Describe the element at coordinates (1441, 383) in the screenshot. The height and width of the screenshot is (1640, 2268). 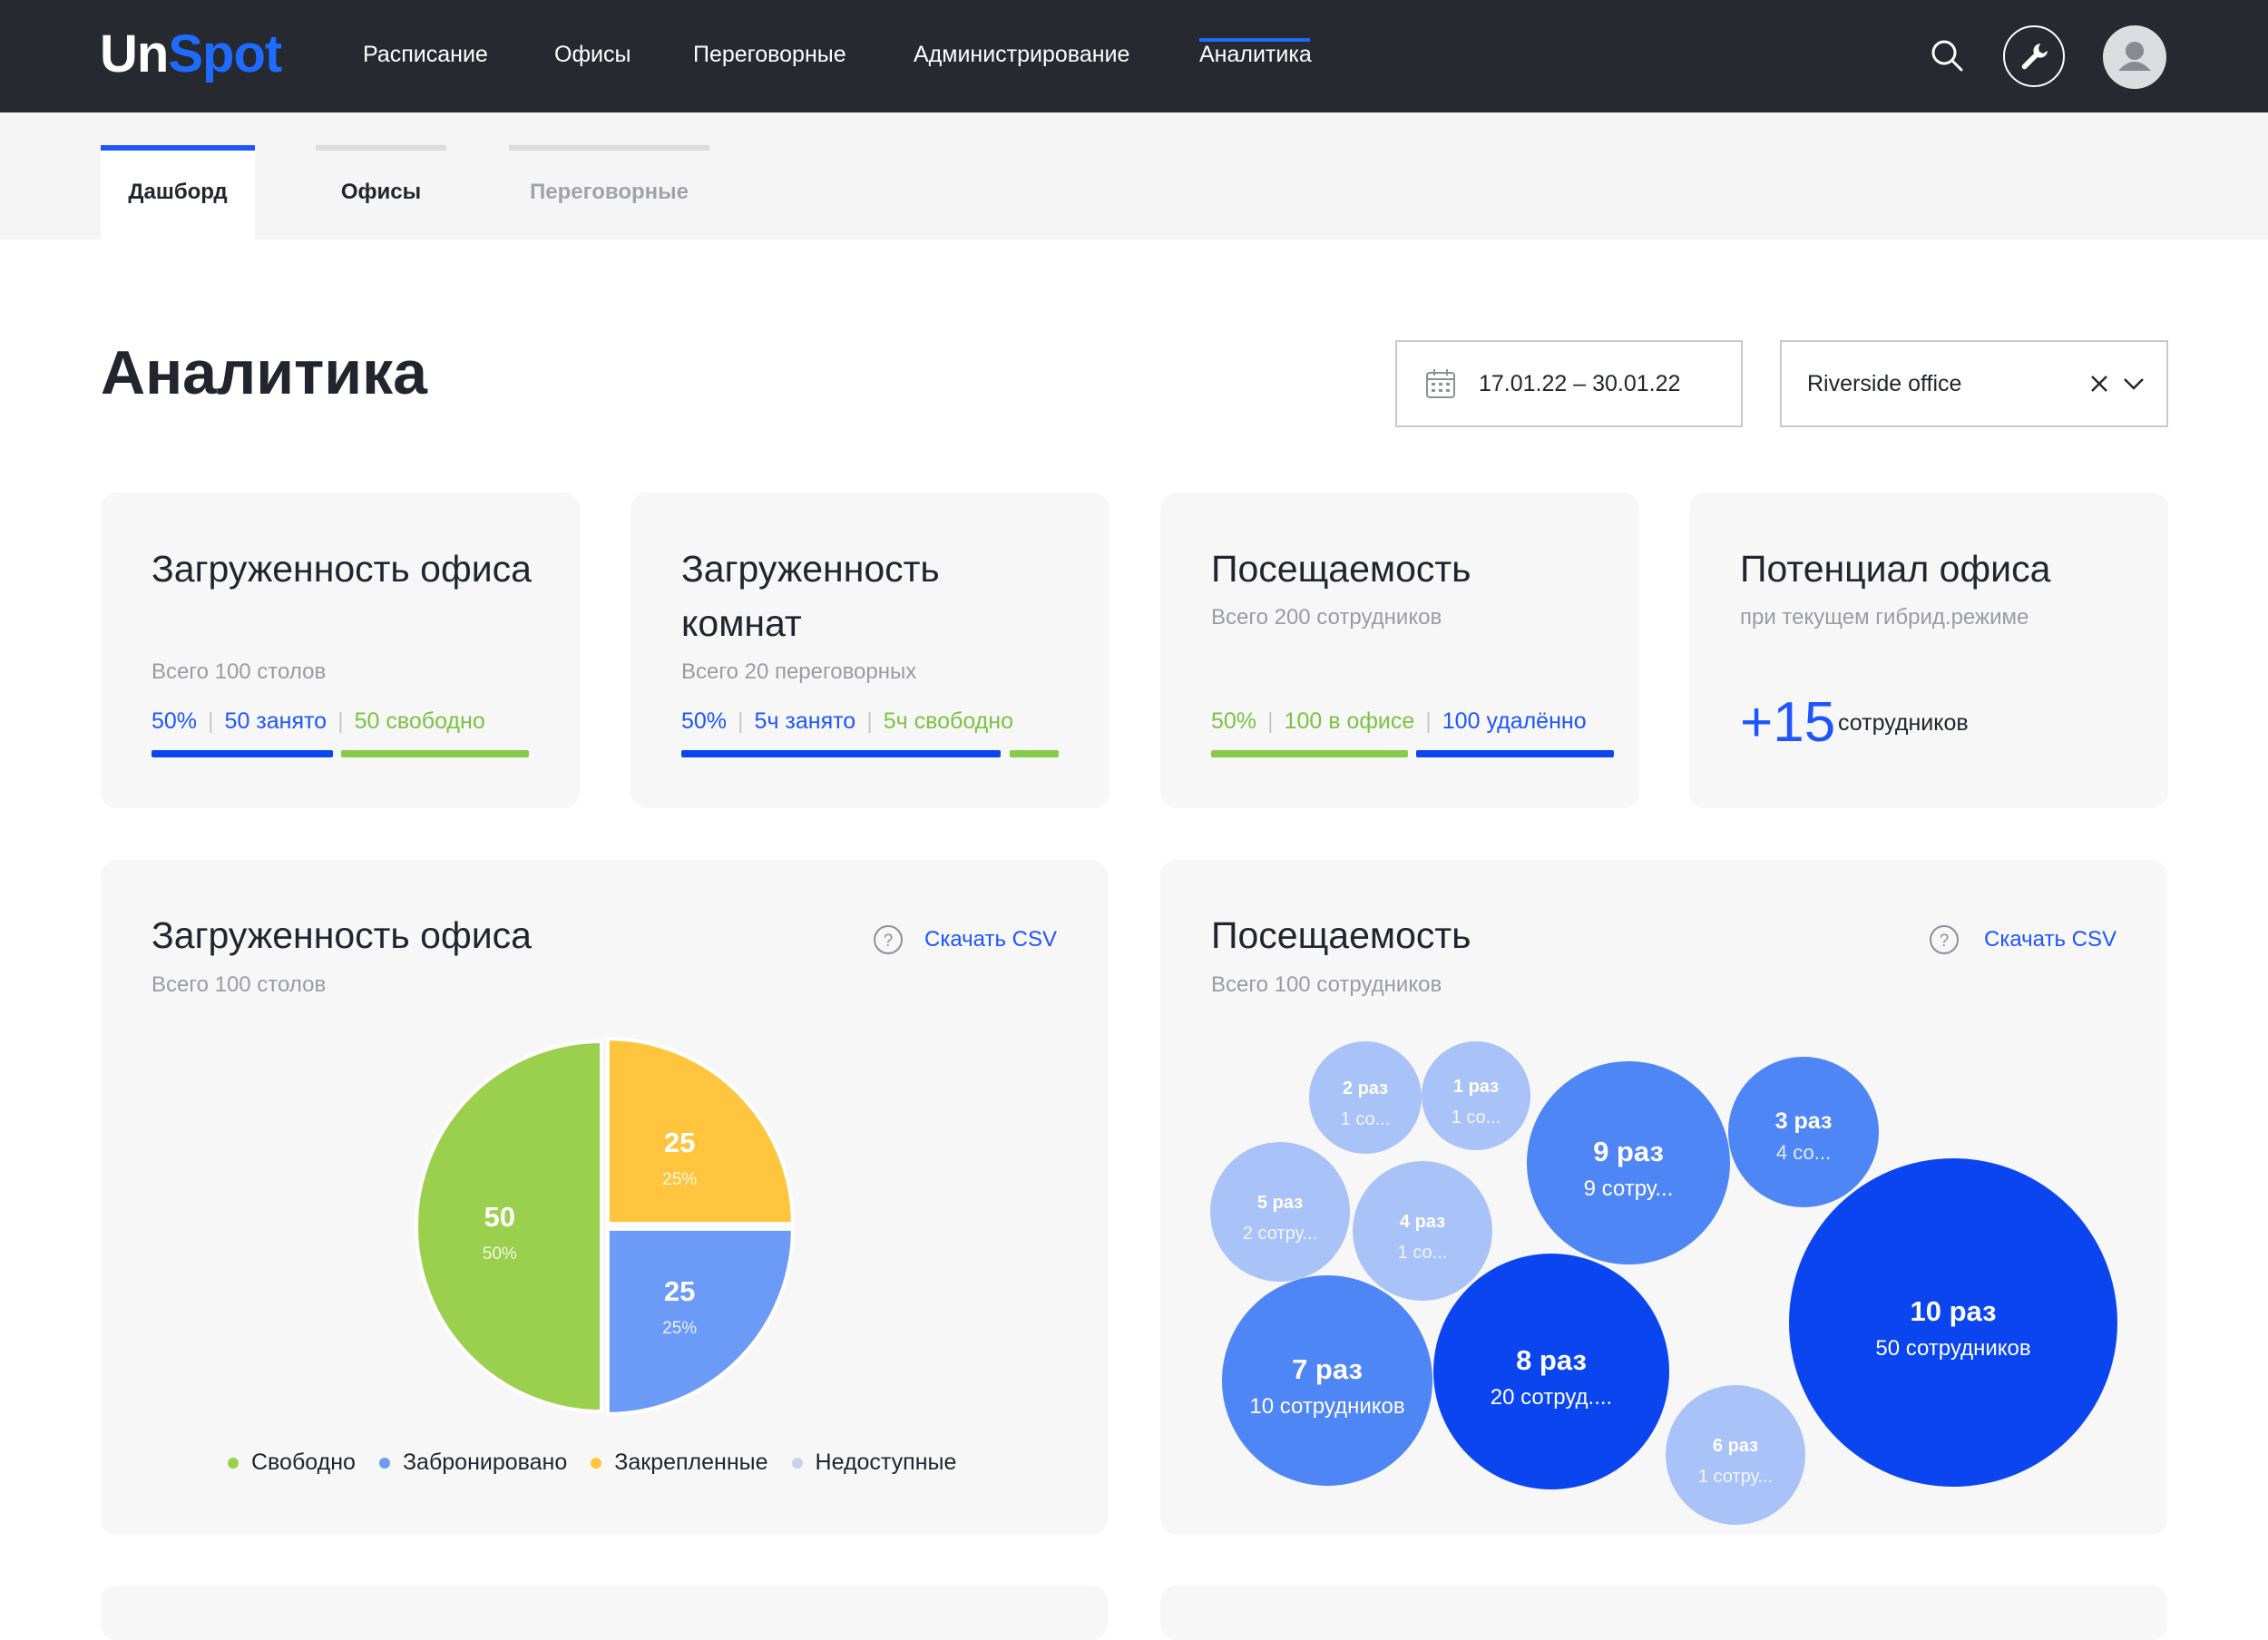
I see `calendar-icon` at that location.